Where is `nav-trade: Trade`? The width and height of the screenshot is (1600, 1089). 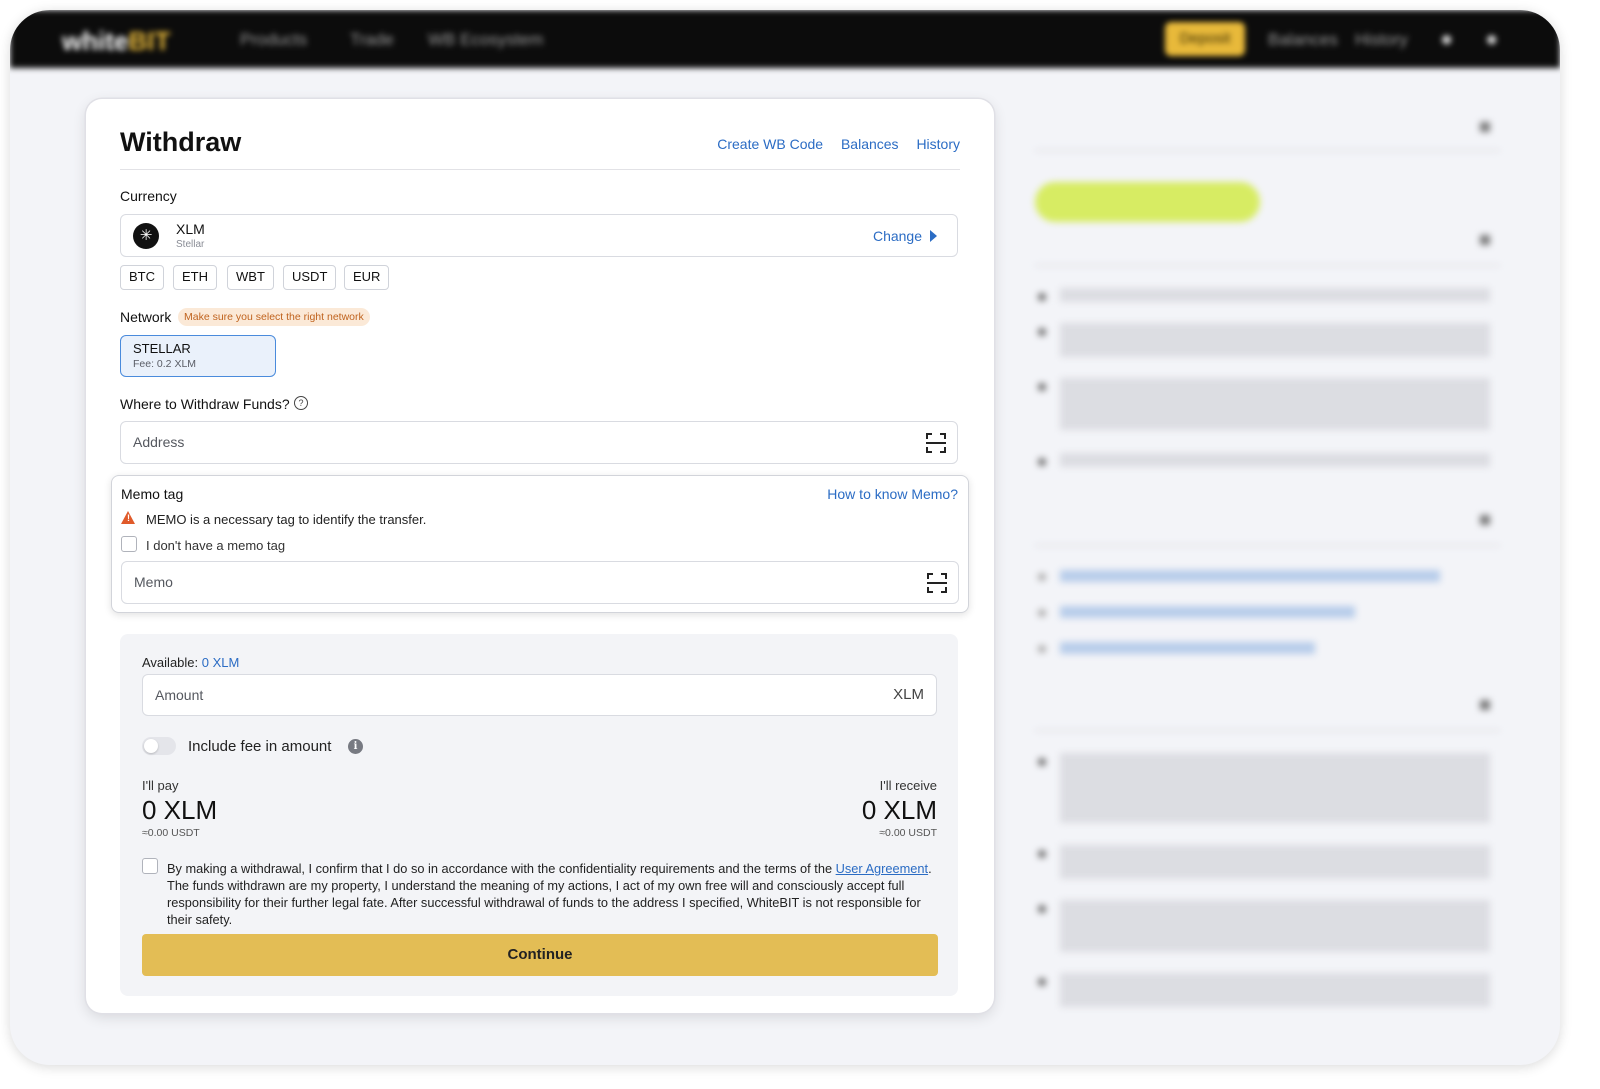
nav-trade: Trade is located at coordinates (372, 40).